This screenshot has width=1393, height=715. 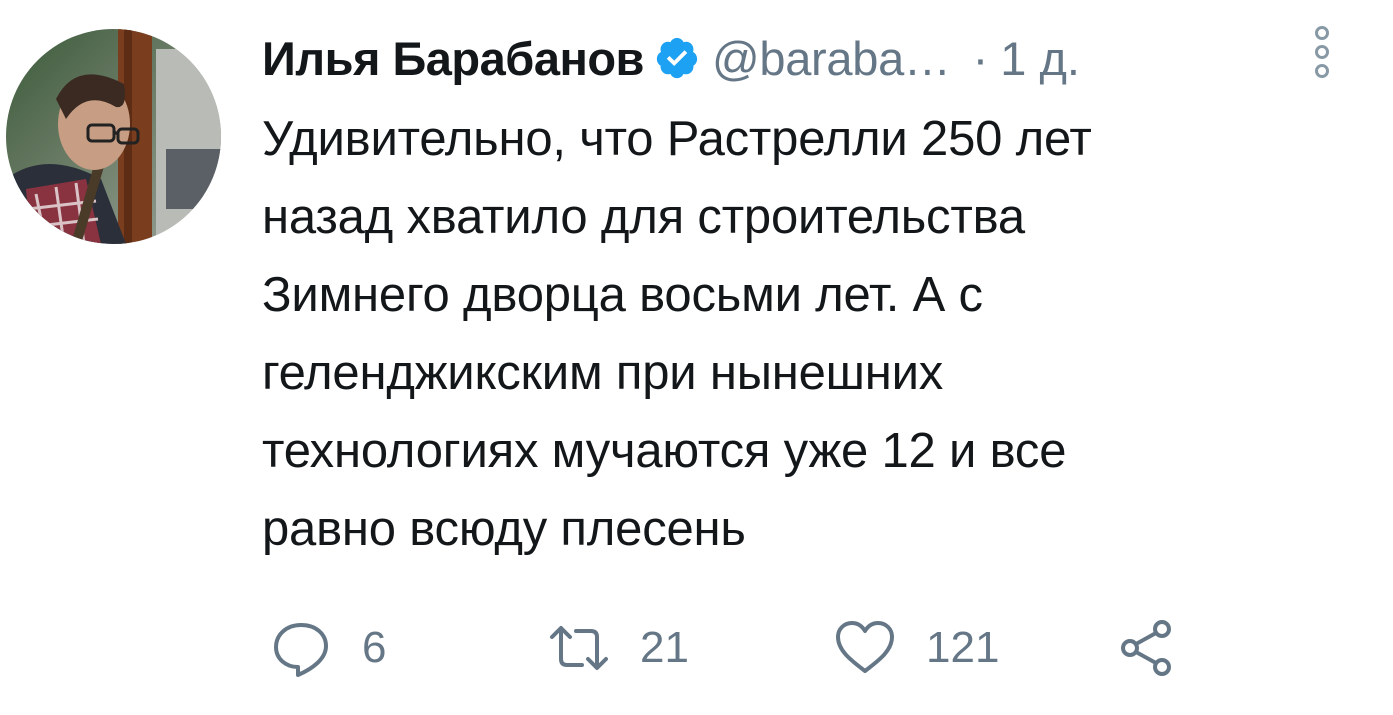 I want to click on retweet-icon, so click(x=579, y=648).